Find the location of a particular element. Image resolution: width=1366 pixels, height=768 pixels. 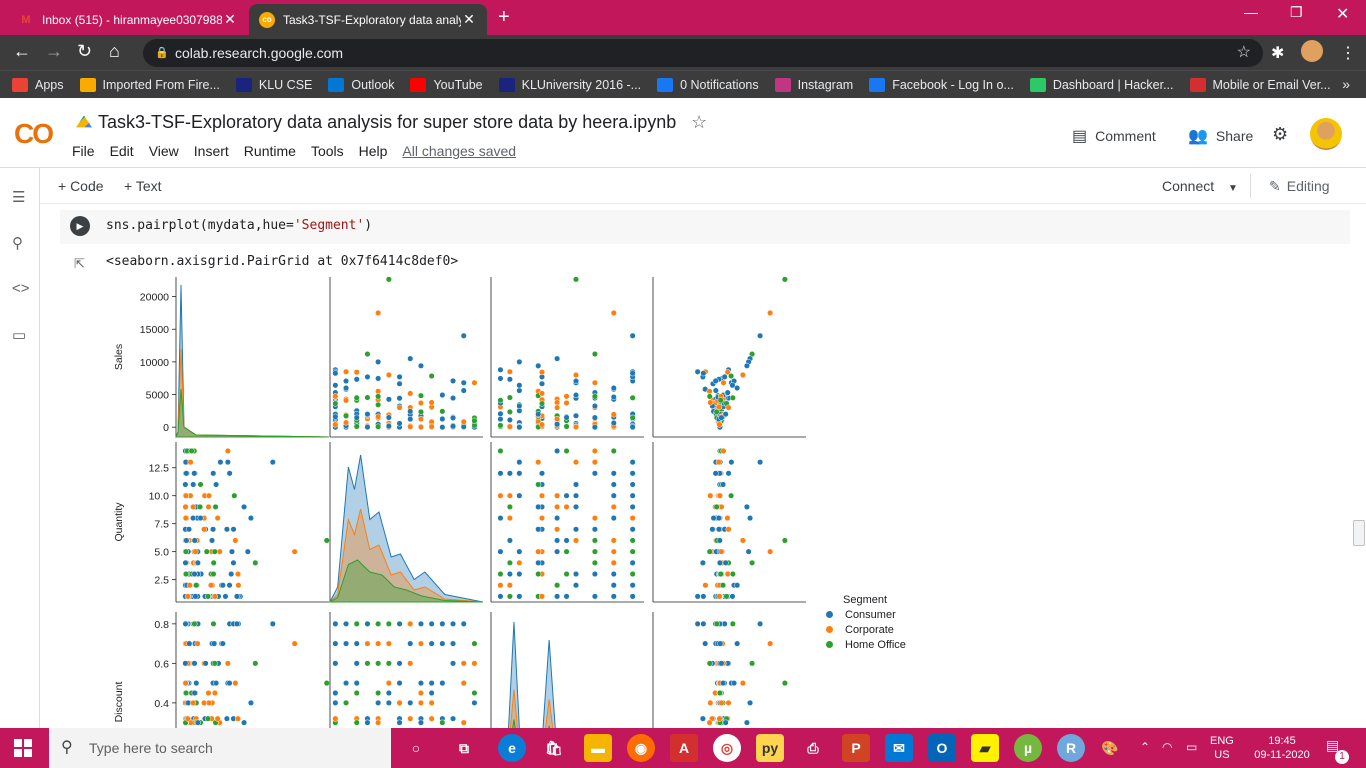

code-cell: ▶ sns.pairplot(mydata,hue='Segment') is located at coordinates (705, 227).